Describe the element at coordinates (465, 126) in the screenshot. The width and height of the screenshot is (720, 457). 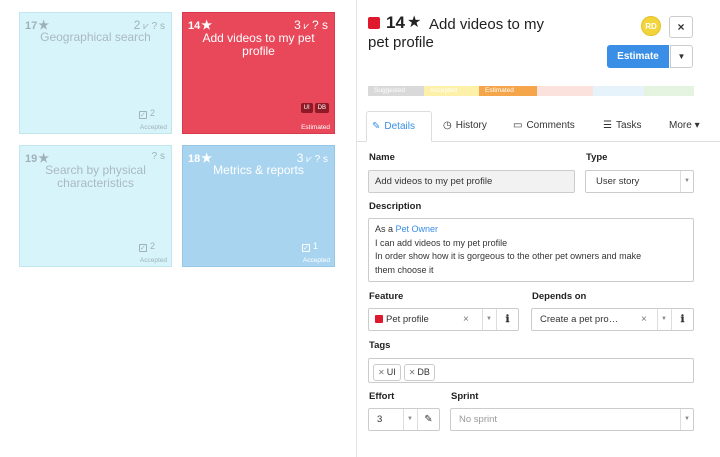
I see `tab-history: ◷ History` at that location.